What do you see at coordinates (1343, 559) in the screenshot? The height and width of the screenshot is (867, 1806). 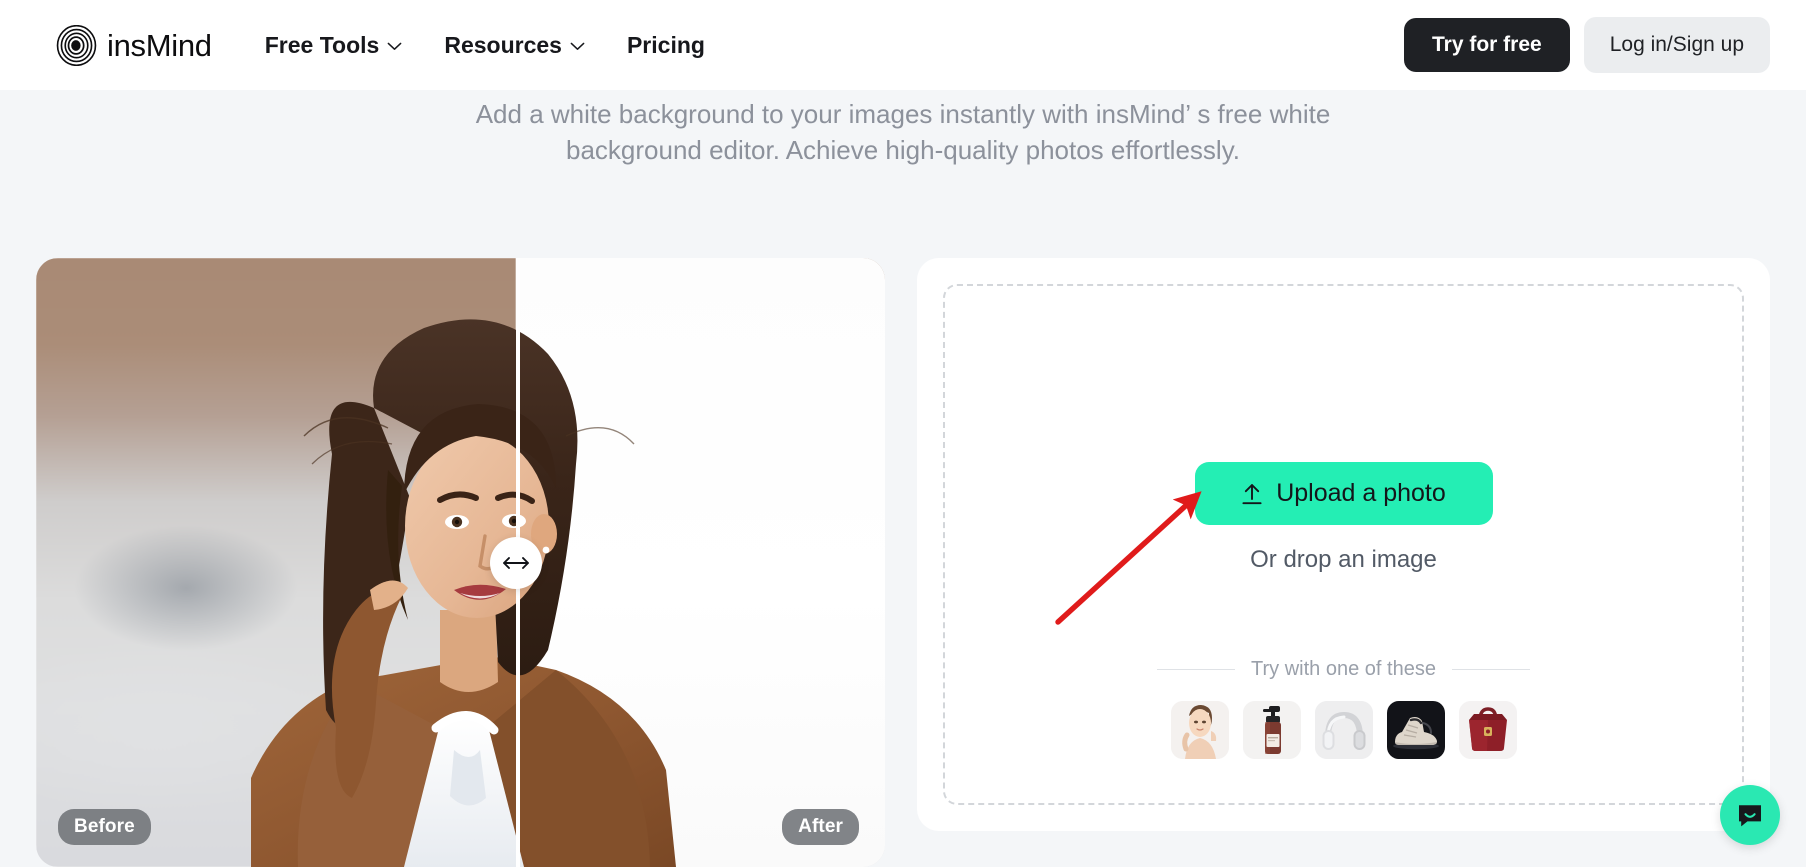 I see `drop-hint-text: Or drop an image` at bounding box center [1343, 559].